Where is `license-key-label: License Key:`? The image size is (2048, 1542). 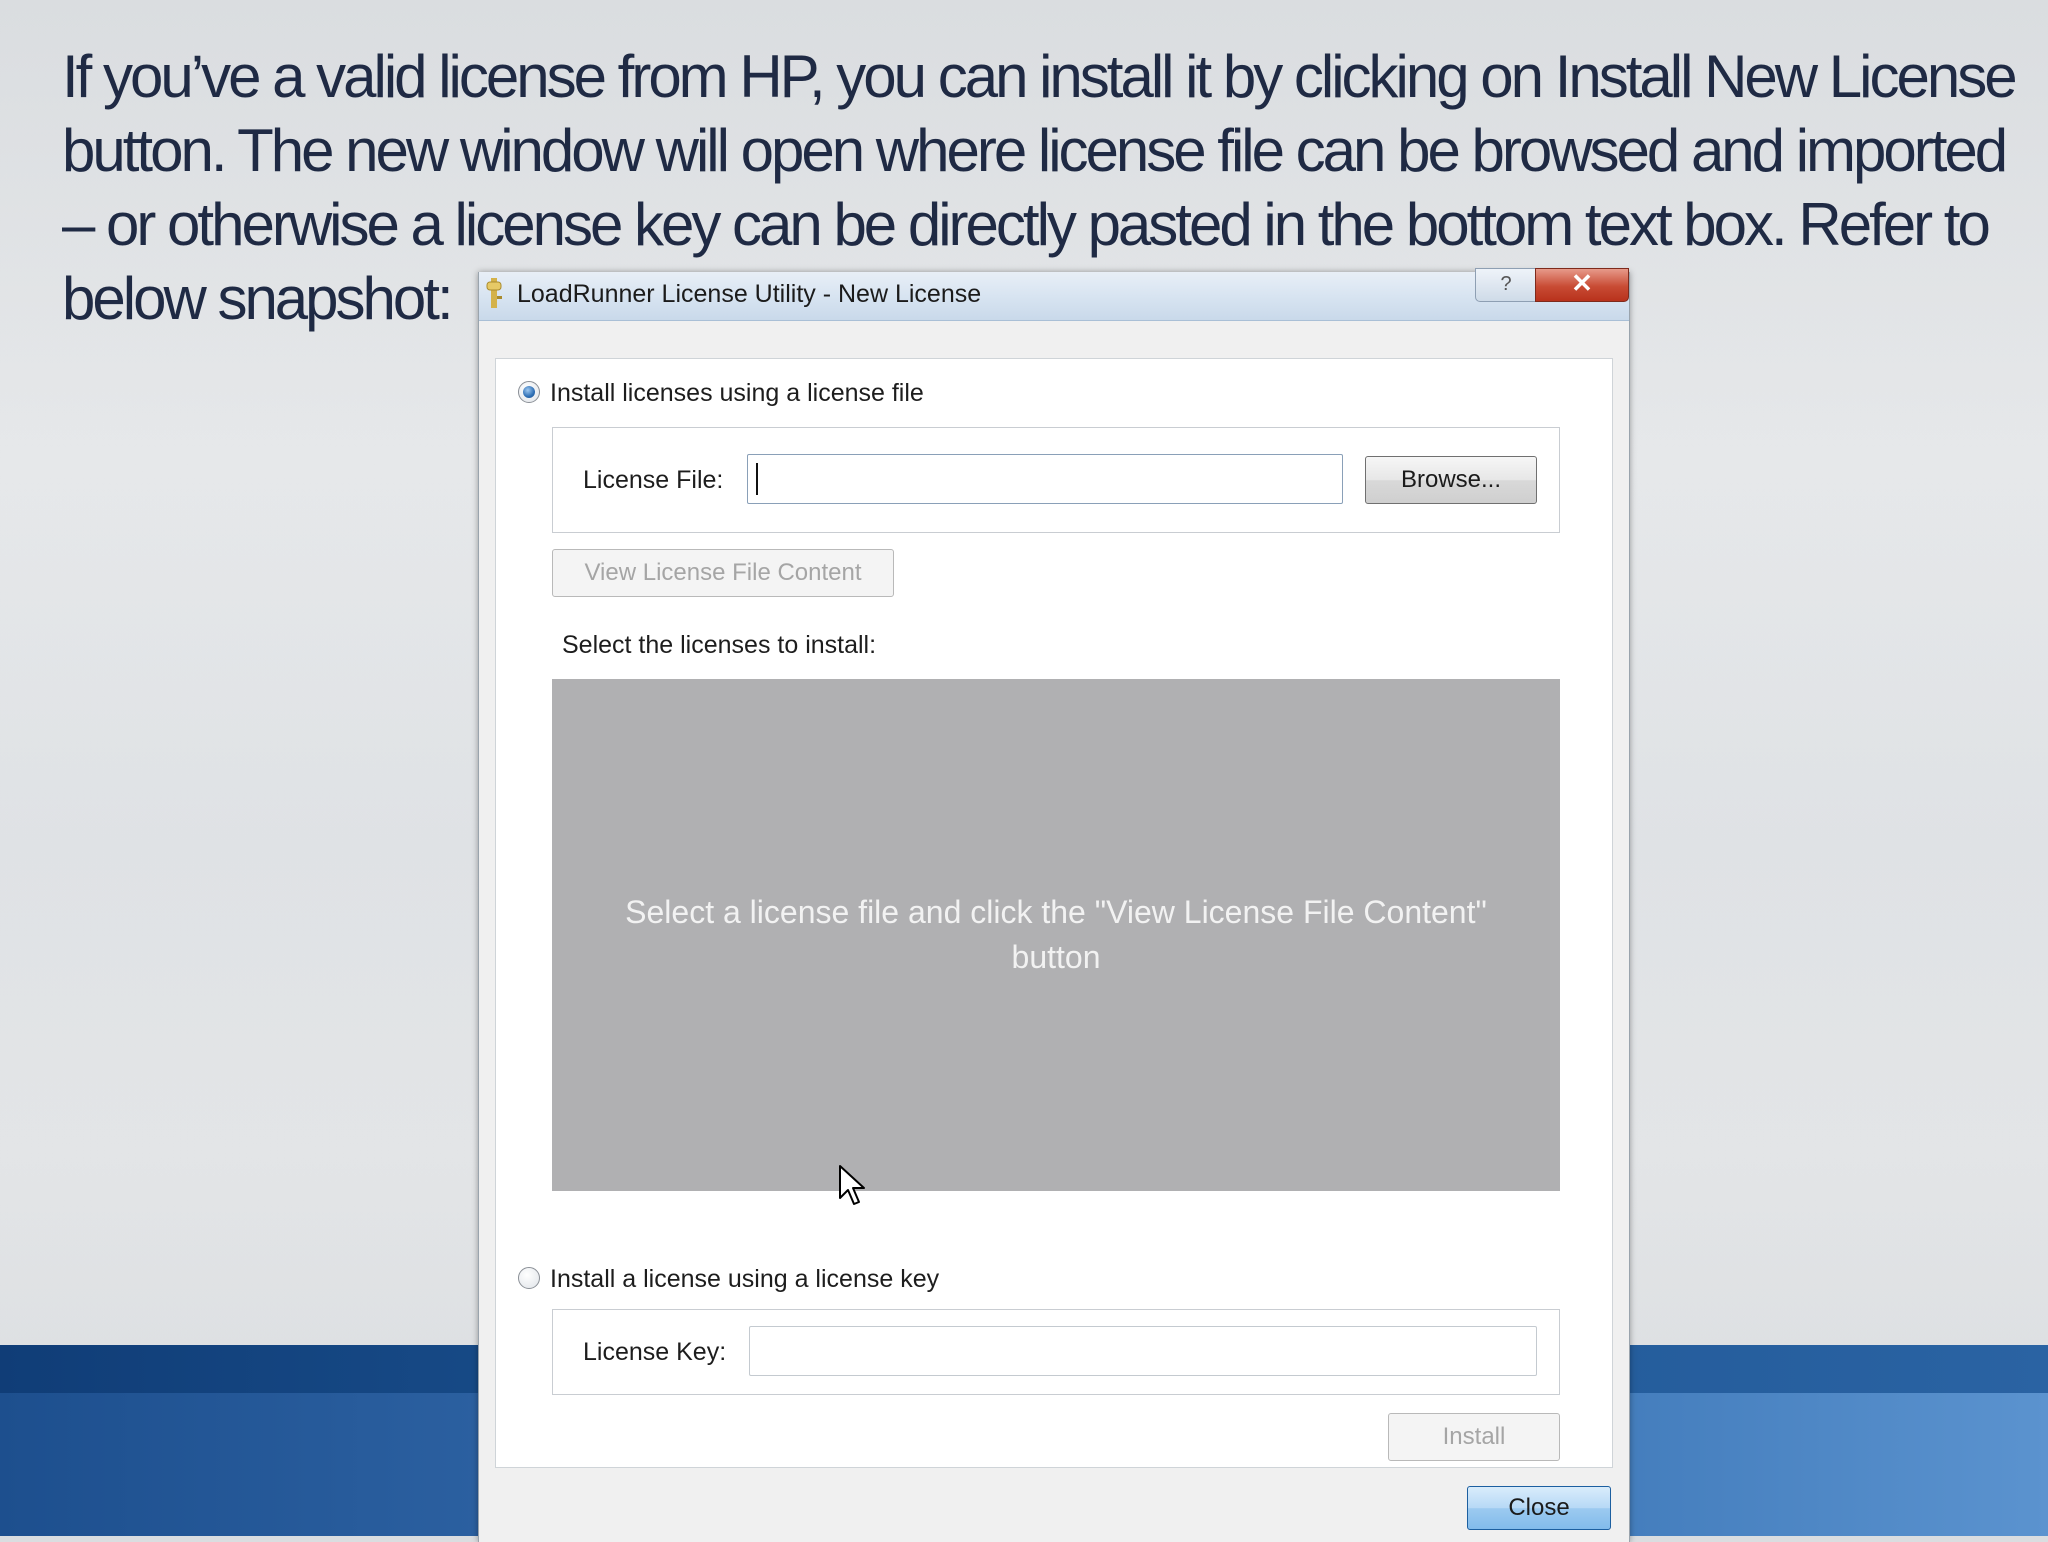 license-key-label: License Key: is located at coordinates (655, 1352).